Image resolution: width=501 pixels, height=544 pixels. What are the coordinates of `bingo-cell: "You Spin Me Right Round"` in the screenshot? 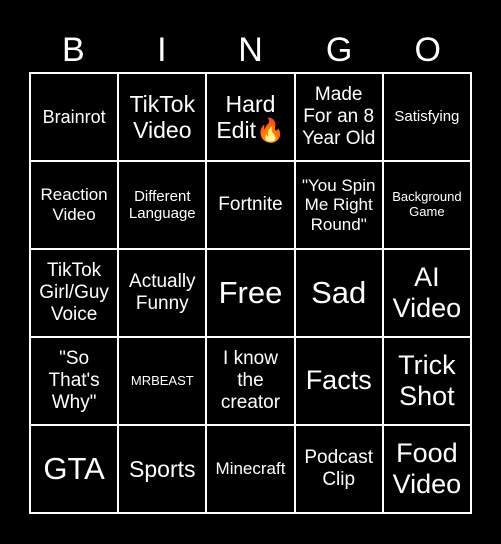 It's located at (338, 205).